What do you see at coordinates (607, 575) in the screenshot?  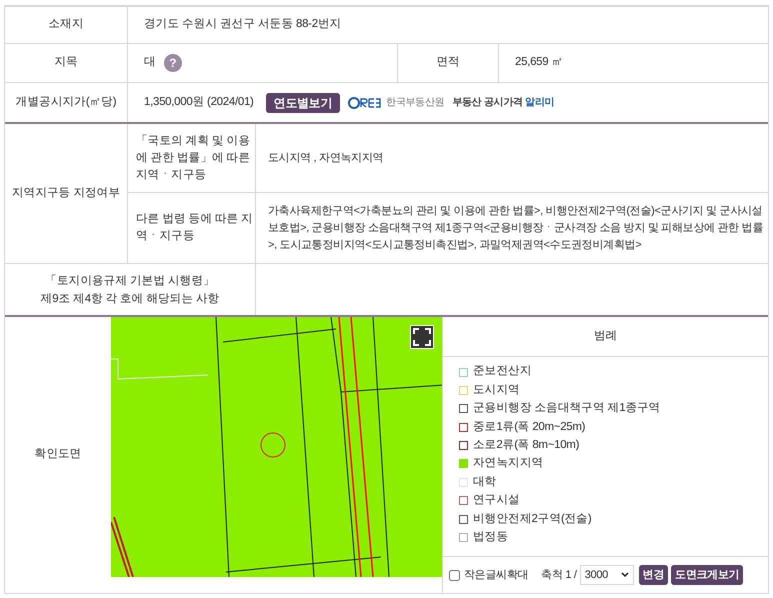 I see `scale-select: 3000` at bounding box center [607, 575].